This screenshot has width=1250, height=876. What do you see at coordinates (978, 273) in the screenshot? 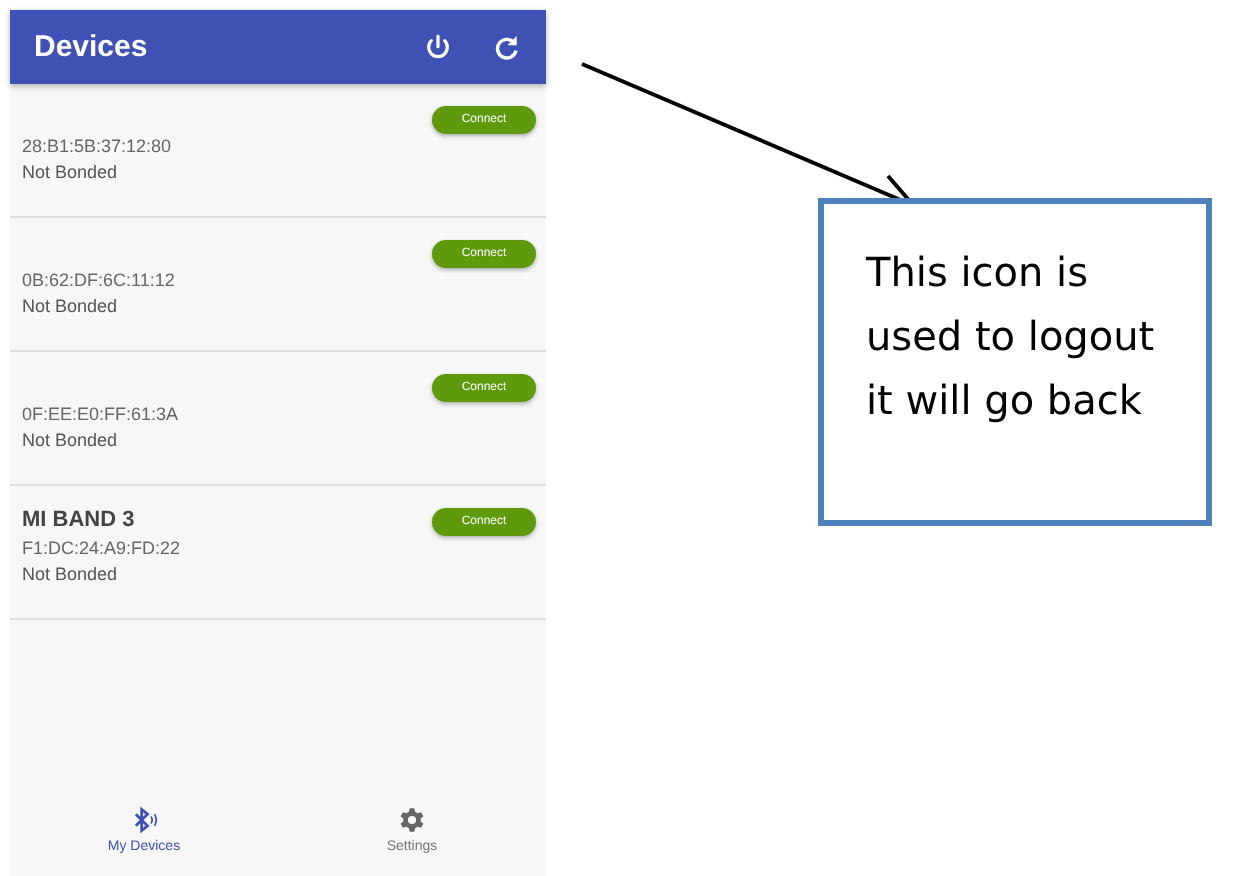
I see `callout-text: This icon is` at bounding box center [978, 273].